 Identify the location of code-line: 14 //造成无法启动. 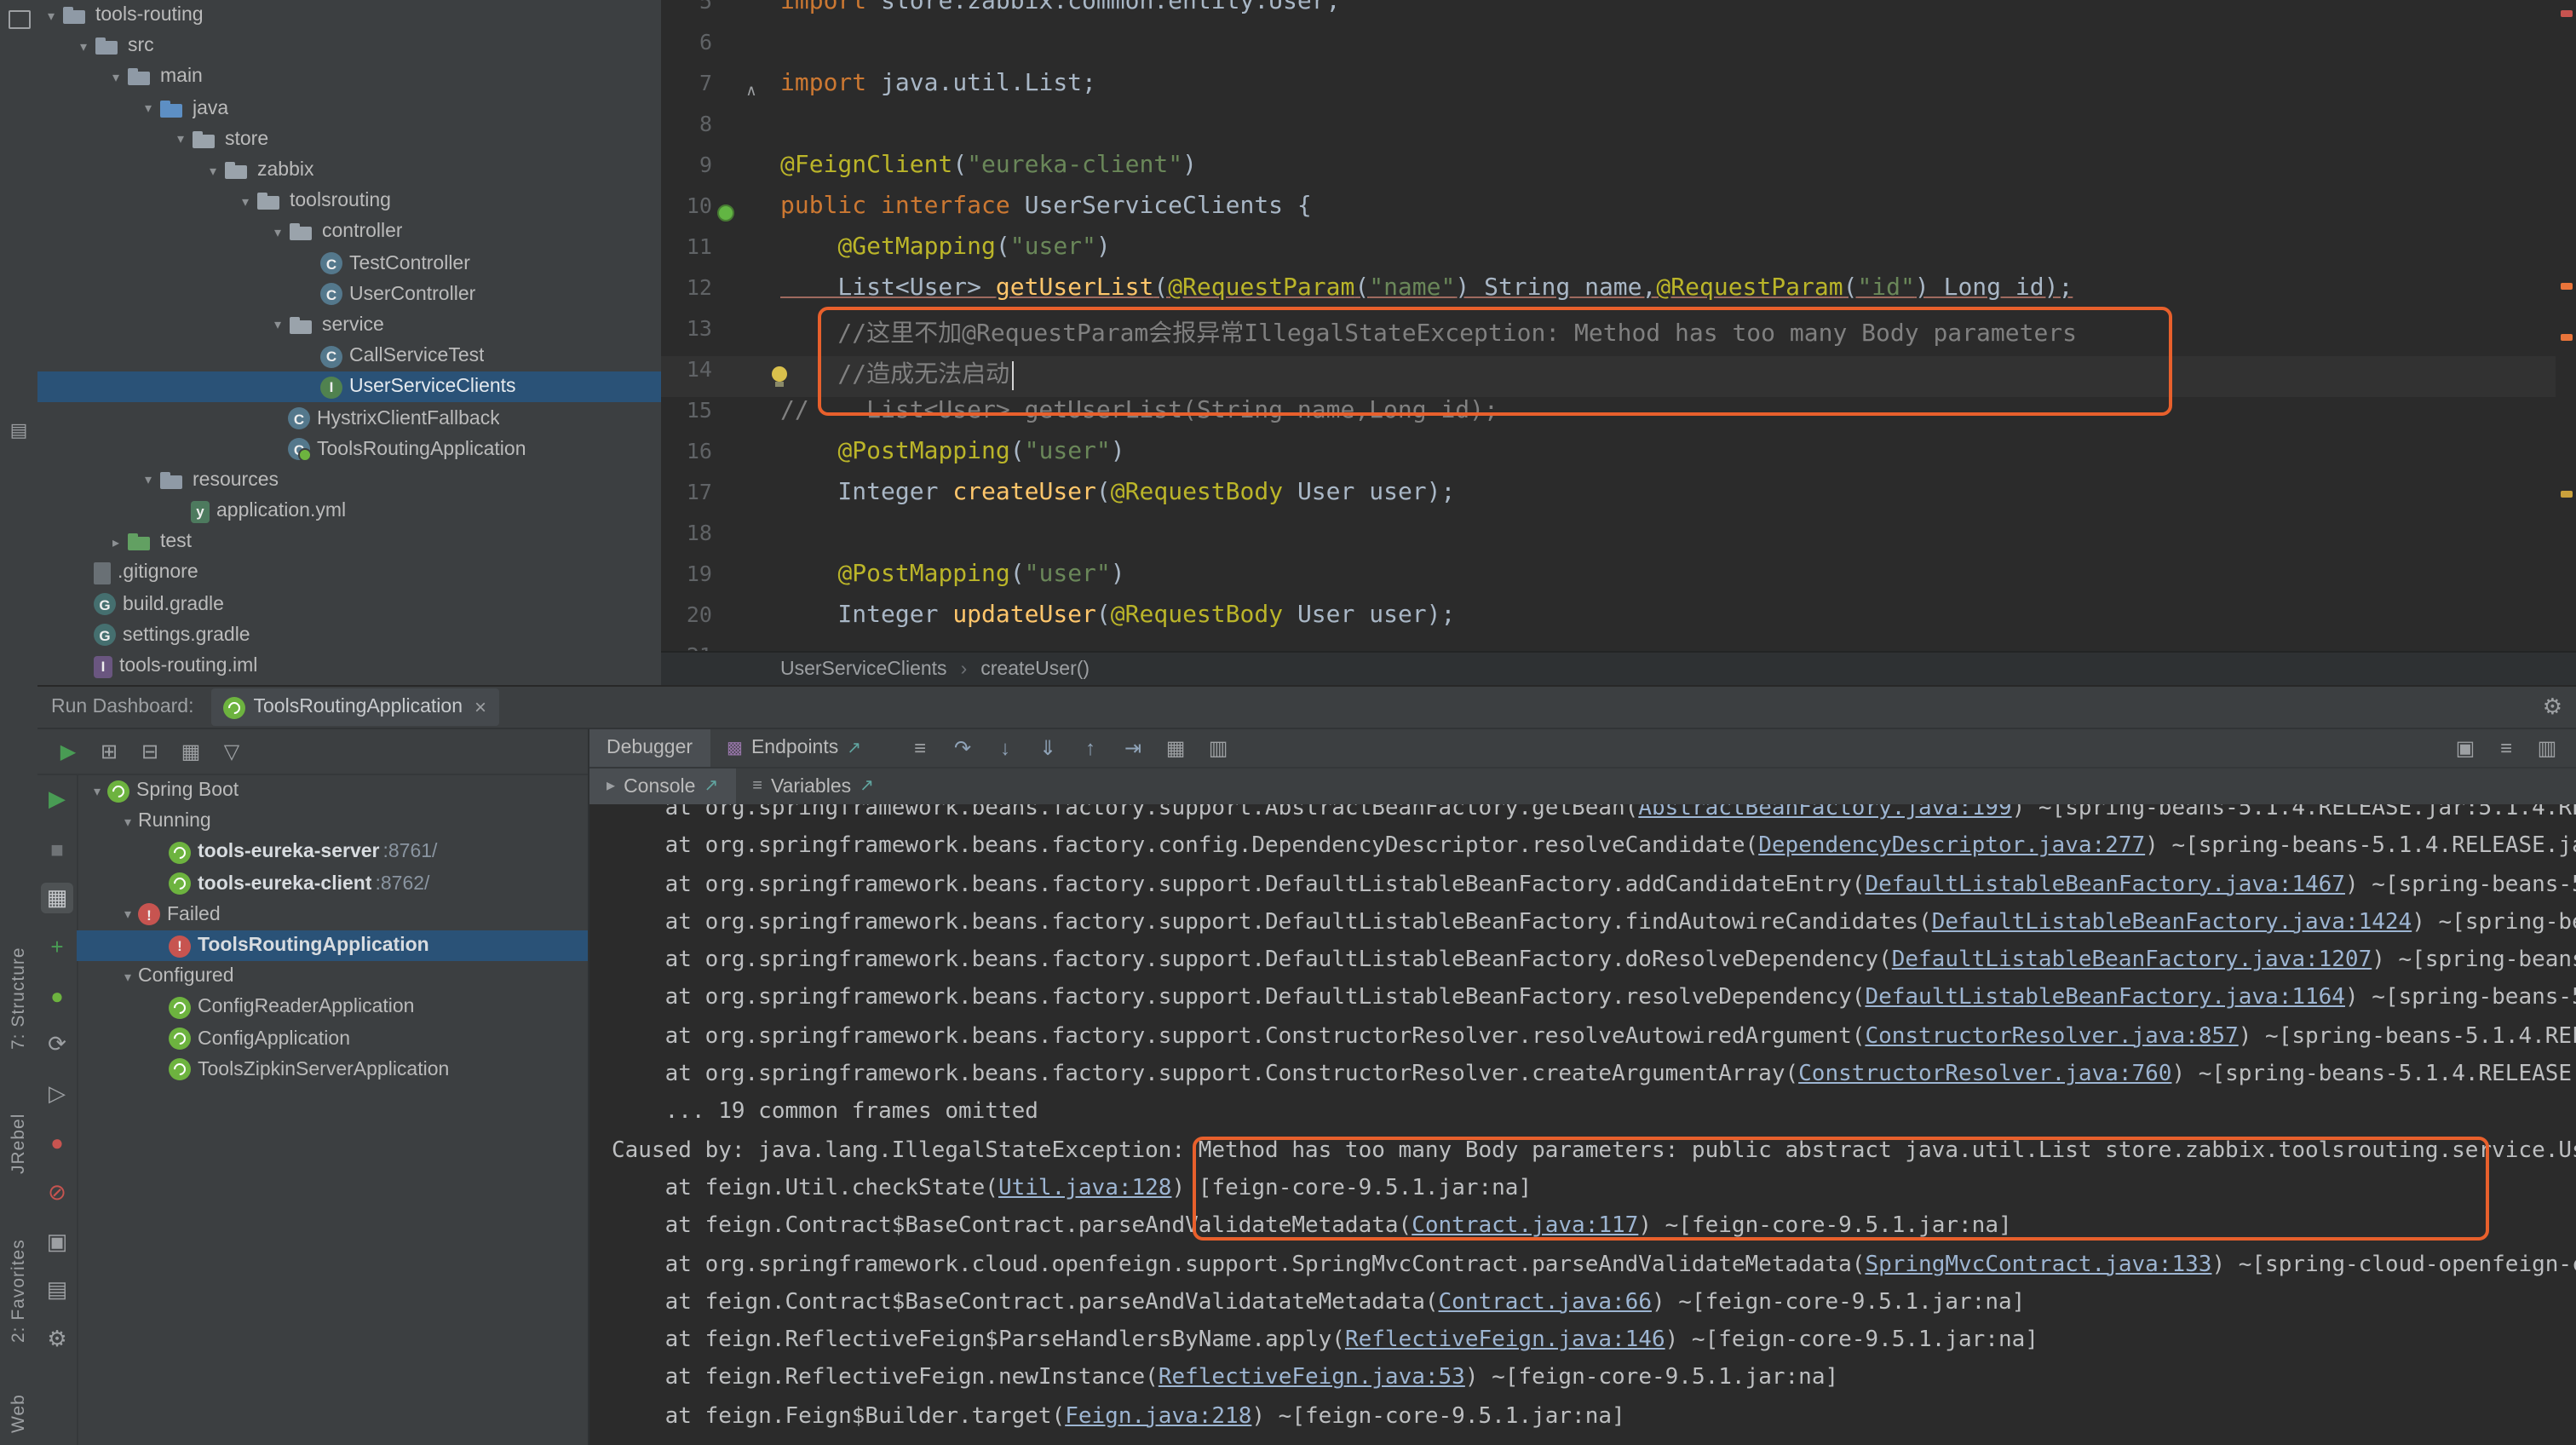
(1609, 376).